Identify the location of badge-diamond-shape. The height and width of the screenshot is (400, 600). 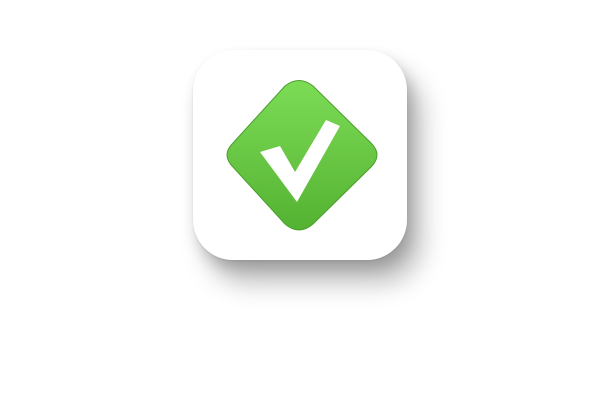
(302, 155).